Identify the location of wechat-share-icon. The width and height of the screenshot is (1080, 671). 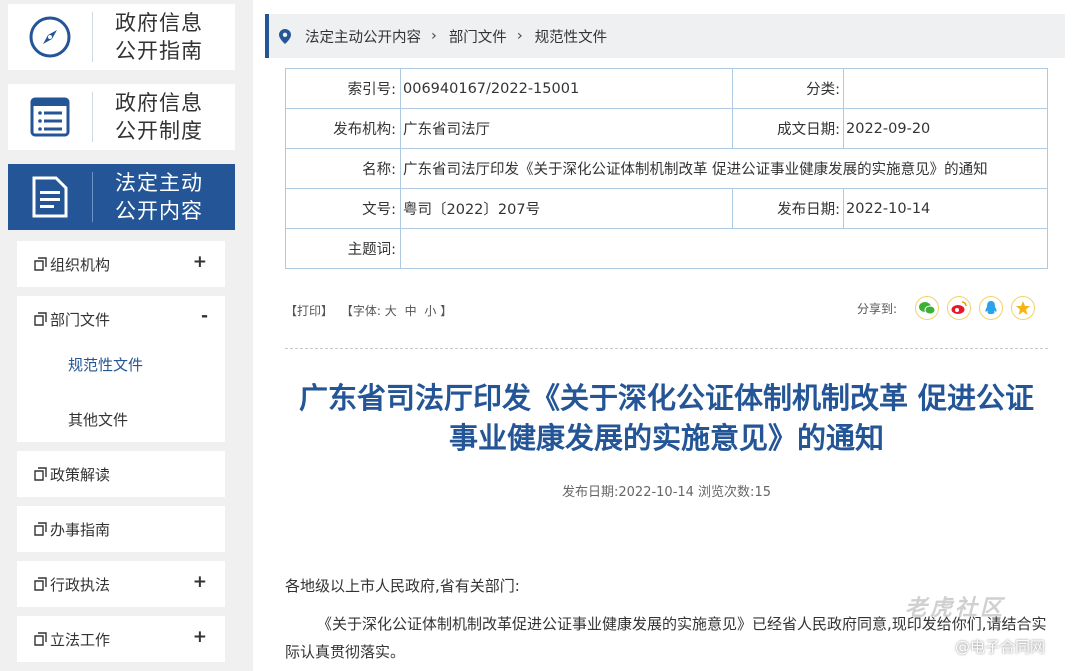
(927, 308).